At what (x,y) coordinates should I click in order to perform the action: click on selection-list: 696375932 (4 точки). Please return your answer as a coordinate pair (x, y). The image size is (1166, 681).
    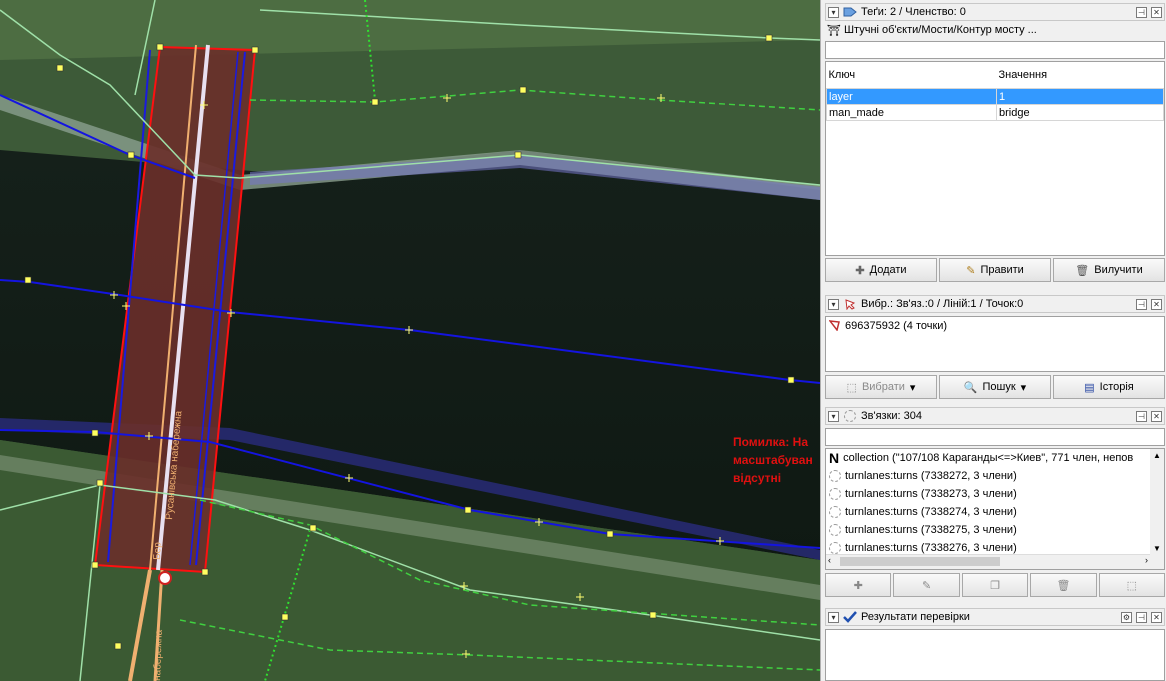
    Looking at the image, I should click on (995, 344).